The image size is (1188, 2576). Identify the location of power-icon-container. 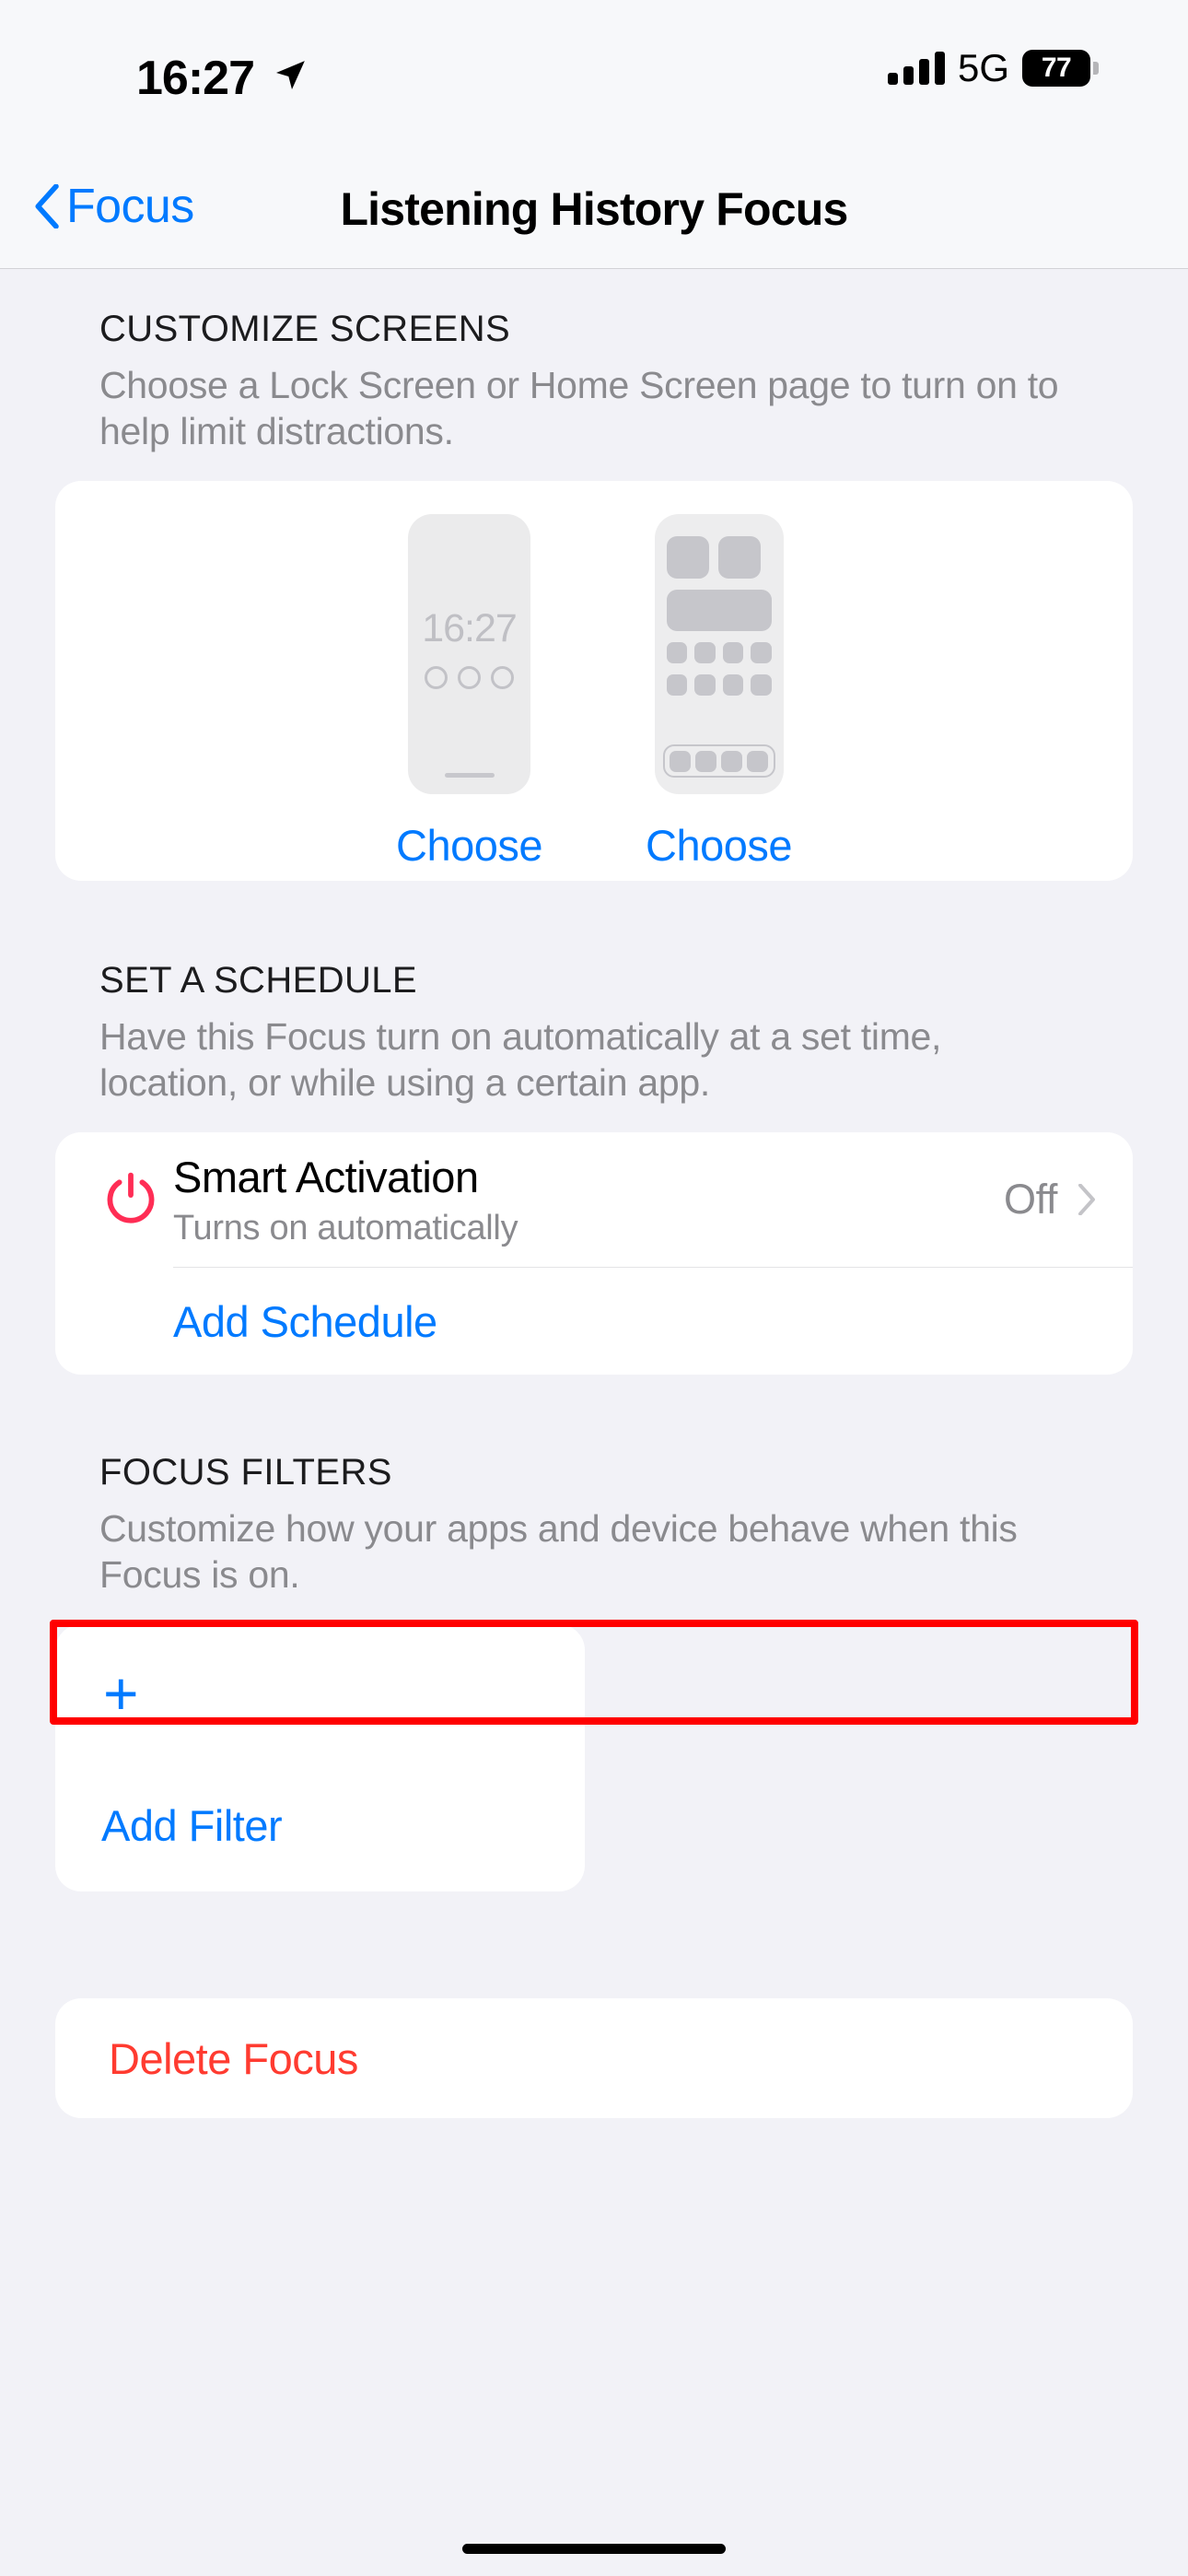
(130, 1199).